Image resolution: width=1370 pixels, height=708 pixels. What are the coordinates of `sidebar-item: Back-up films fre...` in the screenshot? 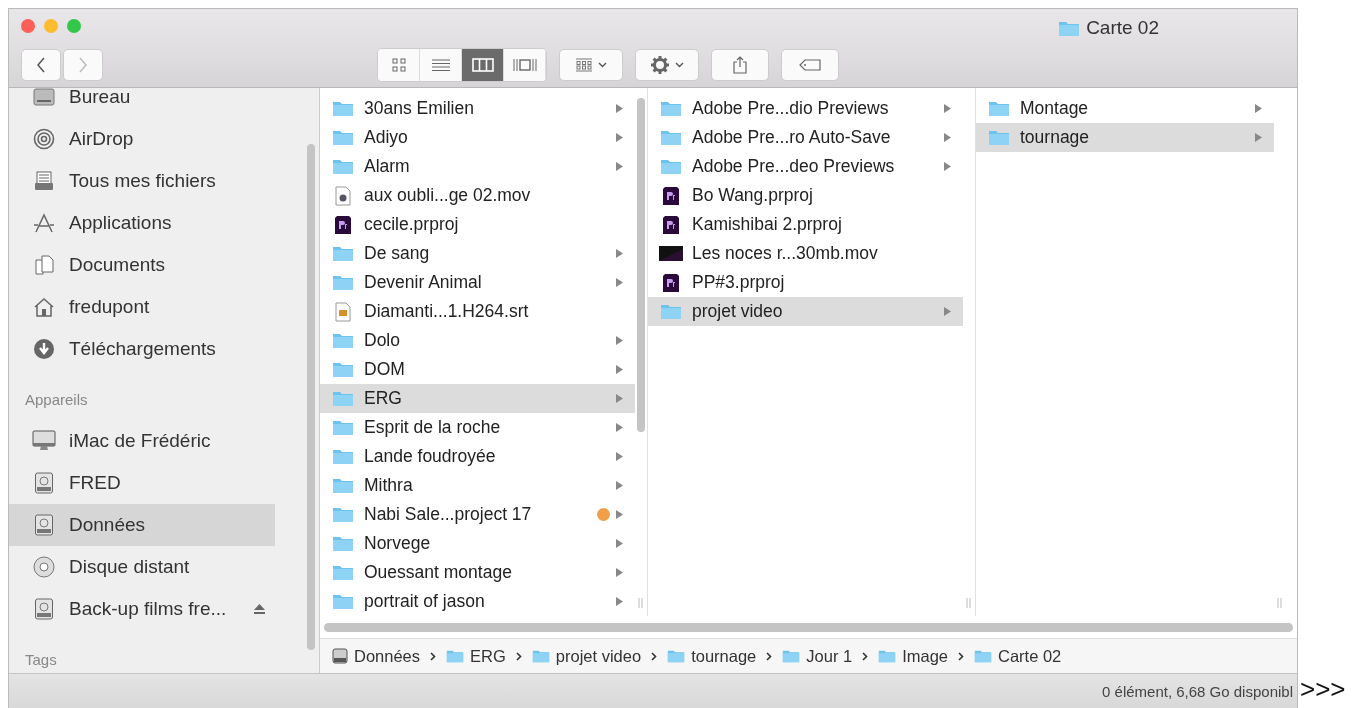 It's located at (142, 609).